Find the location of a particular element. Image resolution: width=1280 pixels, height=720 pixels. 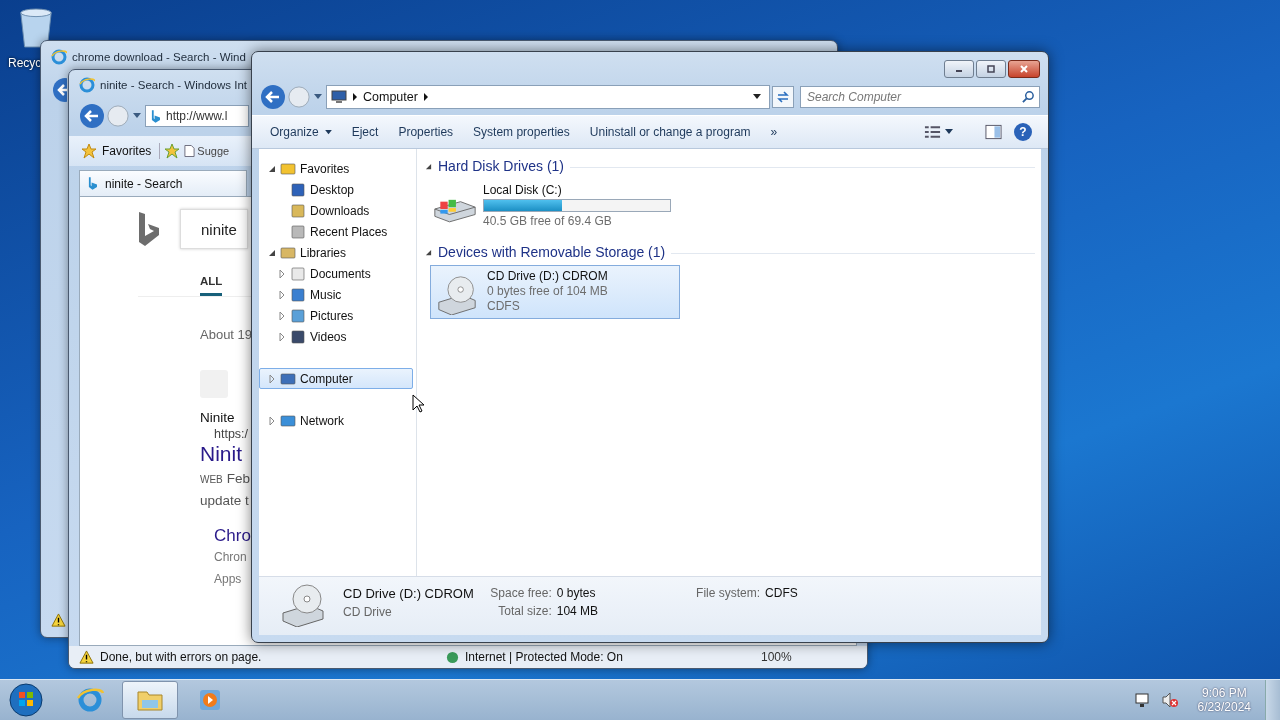

toolbar-button: System properties is located at coordinates (521, 132).